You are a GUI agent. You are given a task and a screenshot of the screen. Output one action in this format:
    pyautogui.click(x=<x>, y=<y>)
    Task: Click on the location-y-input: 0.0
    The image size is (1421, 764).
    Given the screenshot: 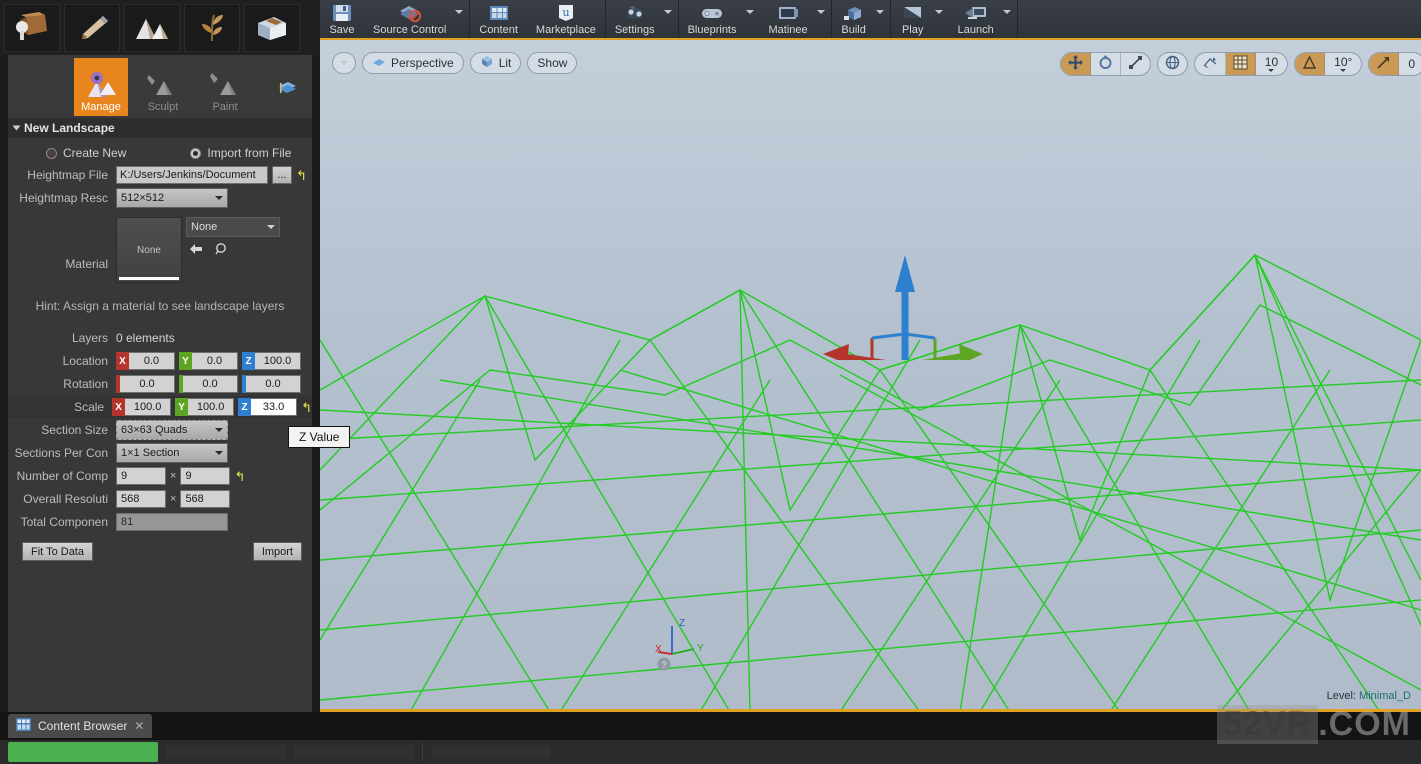 What is the action you would take?
    pyautogui.click(x=215, y=361)
    